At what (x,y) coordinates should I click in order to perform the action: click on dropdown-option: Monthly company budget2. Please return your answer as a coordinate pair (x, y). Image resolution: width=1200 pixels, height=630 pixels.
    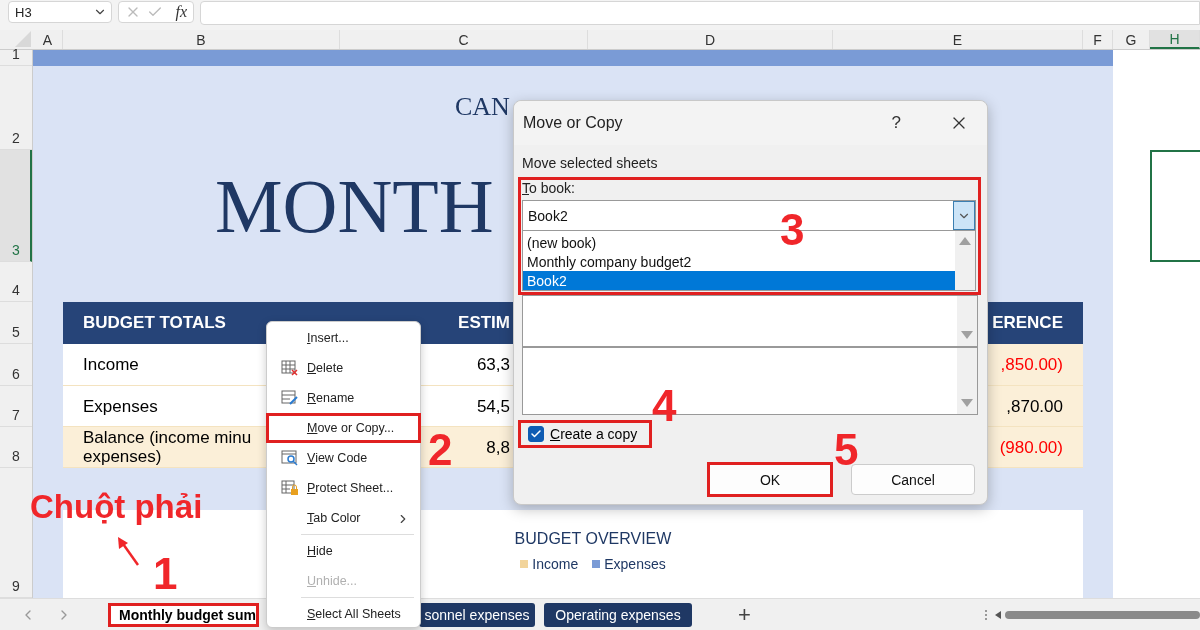
    Looking at the image, I should click on (739, 261).